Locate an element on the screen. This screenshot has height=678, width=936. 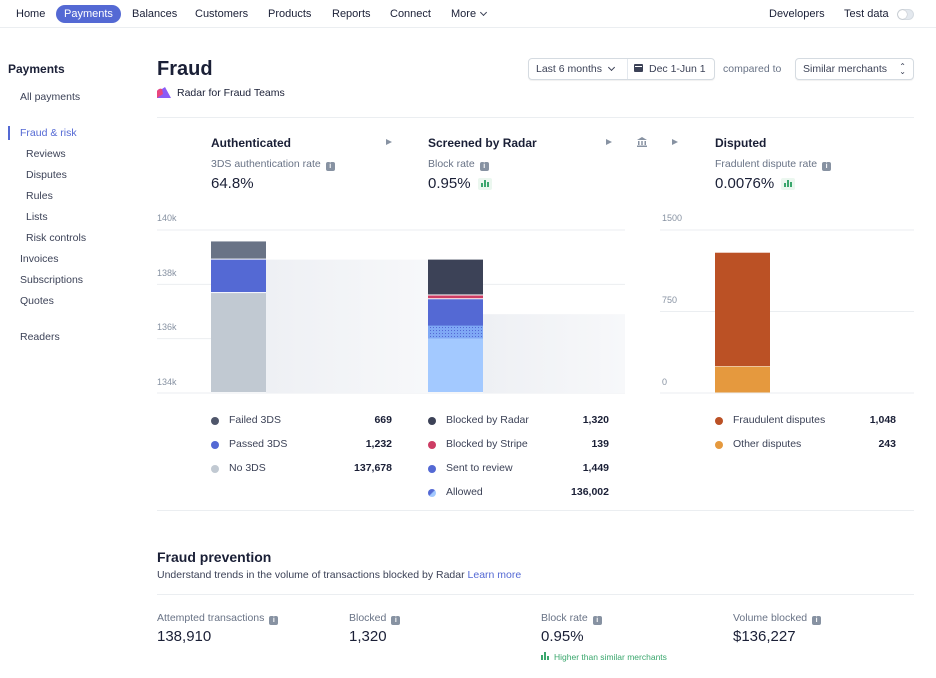
legend-dot-failed-3ds is located at coordinates (215, 421).